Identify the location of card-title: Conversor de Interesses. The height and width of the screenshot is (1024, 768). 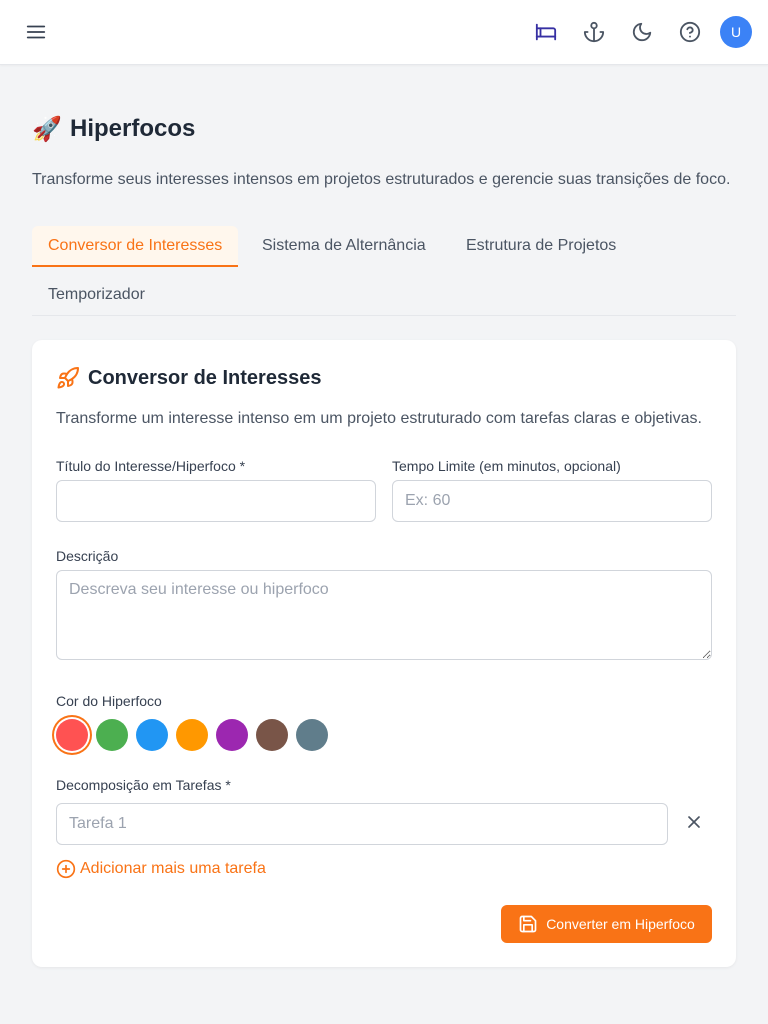
(188, 378).